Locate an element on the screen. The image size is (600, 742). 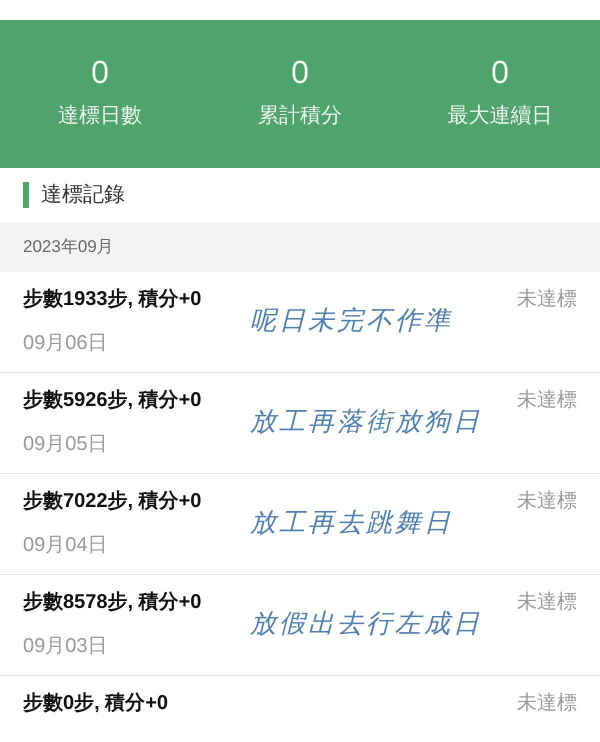
record-date: 09月04日 is located at coordinates (65, 545).